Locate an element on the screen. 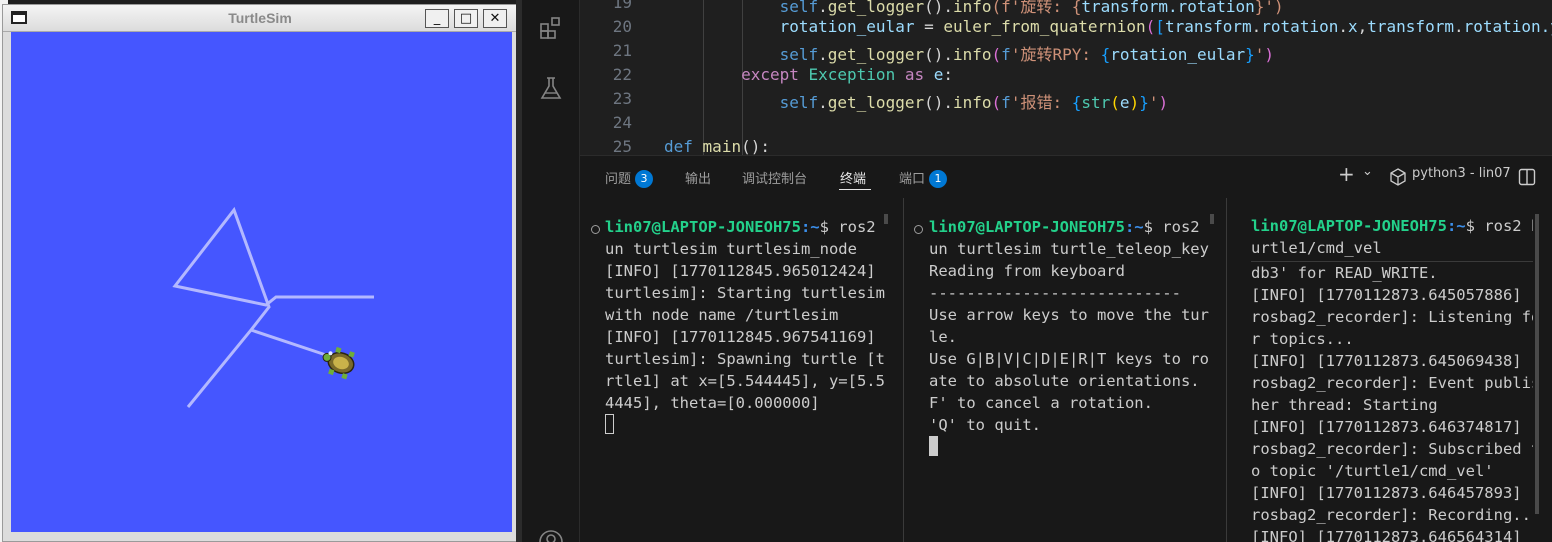 The height and width of the screenshot is (542, 1552). code-token: . is located at coordinates (823, 54).